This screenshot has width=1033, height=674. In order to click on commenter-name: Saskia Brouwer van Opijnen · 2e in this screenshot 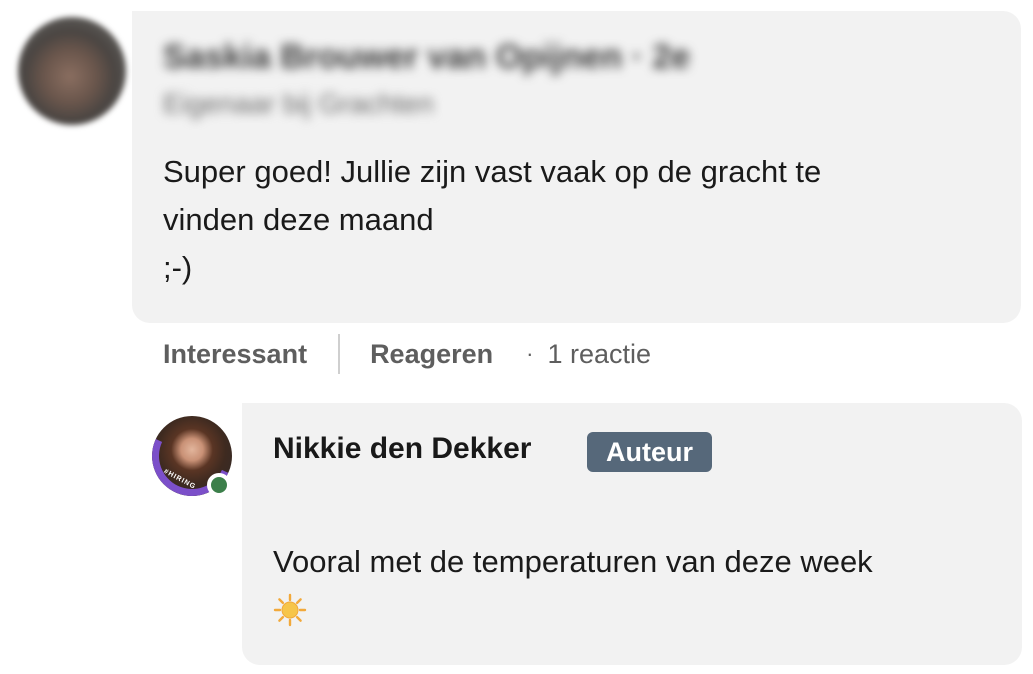, I will do `click(426, 57)`.